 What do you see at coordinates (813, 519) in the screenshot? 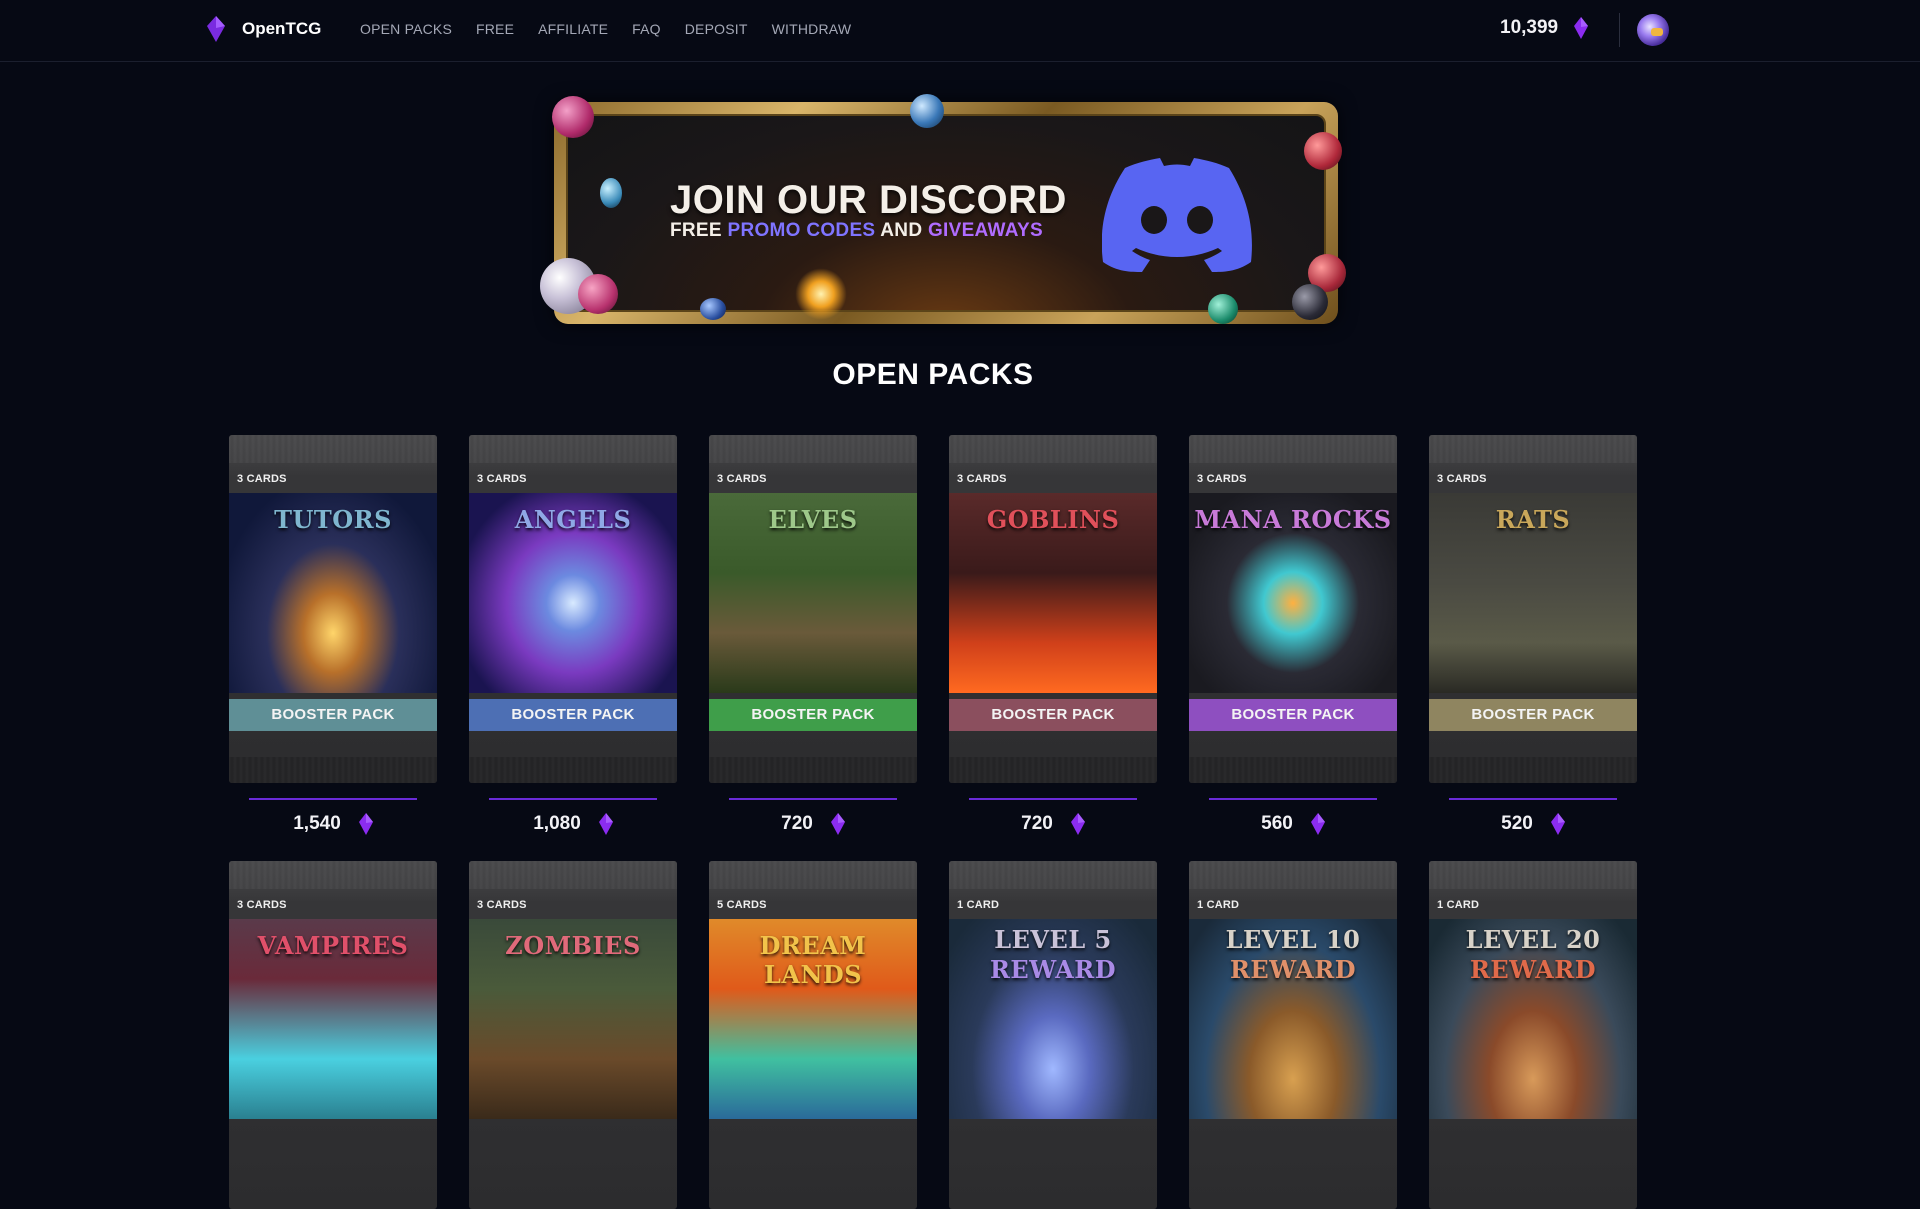
I see `pack-name: ELVES` at bounding box center [813, 519].